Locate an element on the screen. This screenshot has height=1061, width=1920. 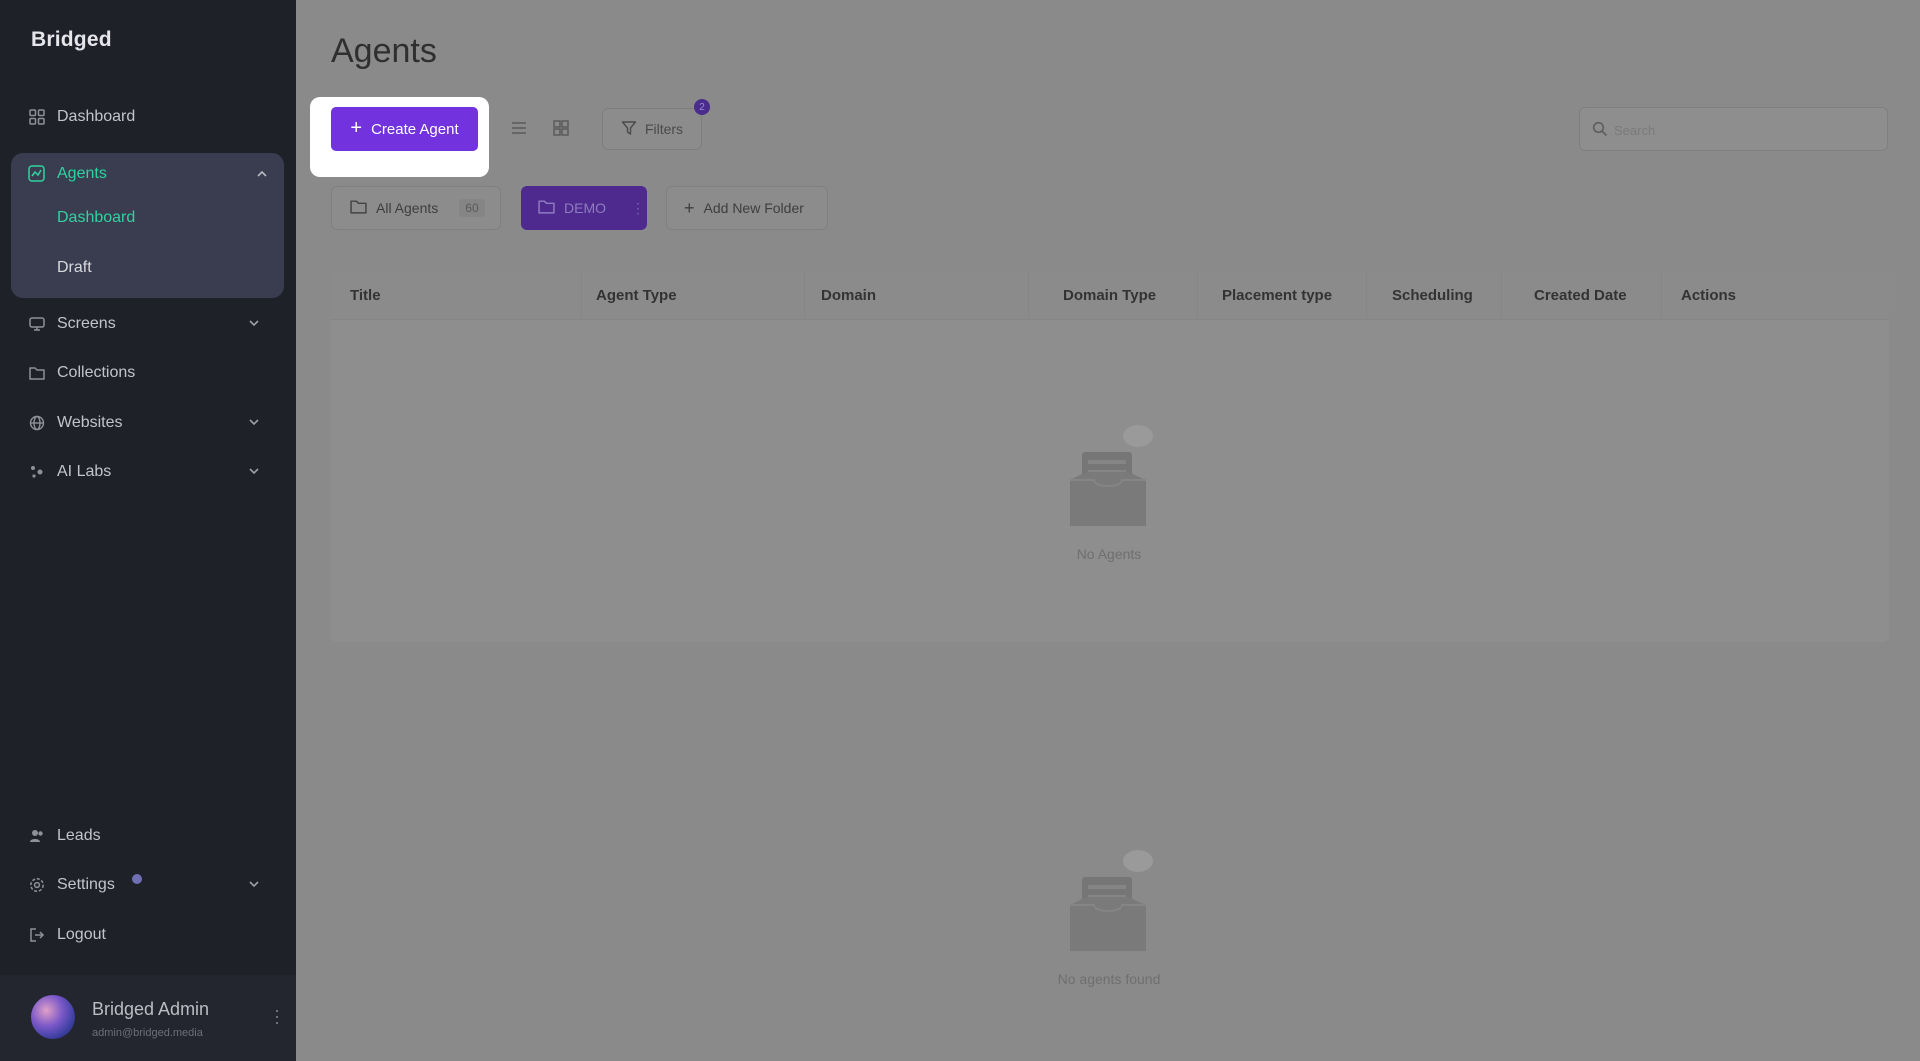
sidebar-item-ai-labs: AI Labs is located at coordinates (150, 472).